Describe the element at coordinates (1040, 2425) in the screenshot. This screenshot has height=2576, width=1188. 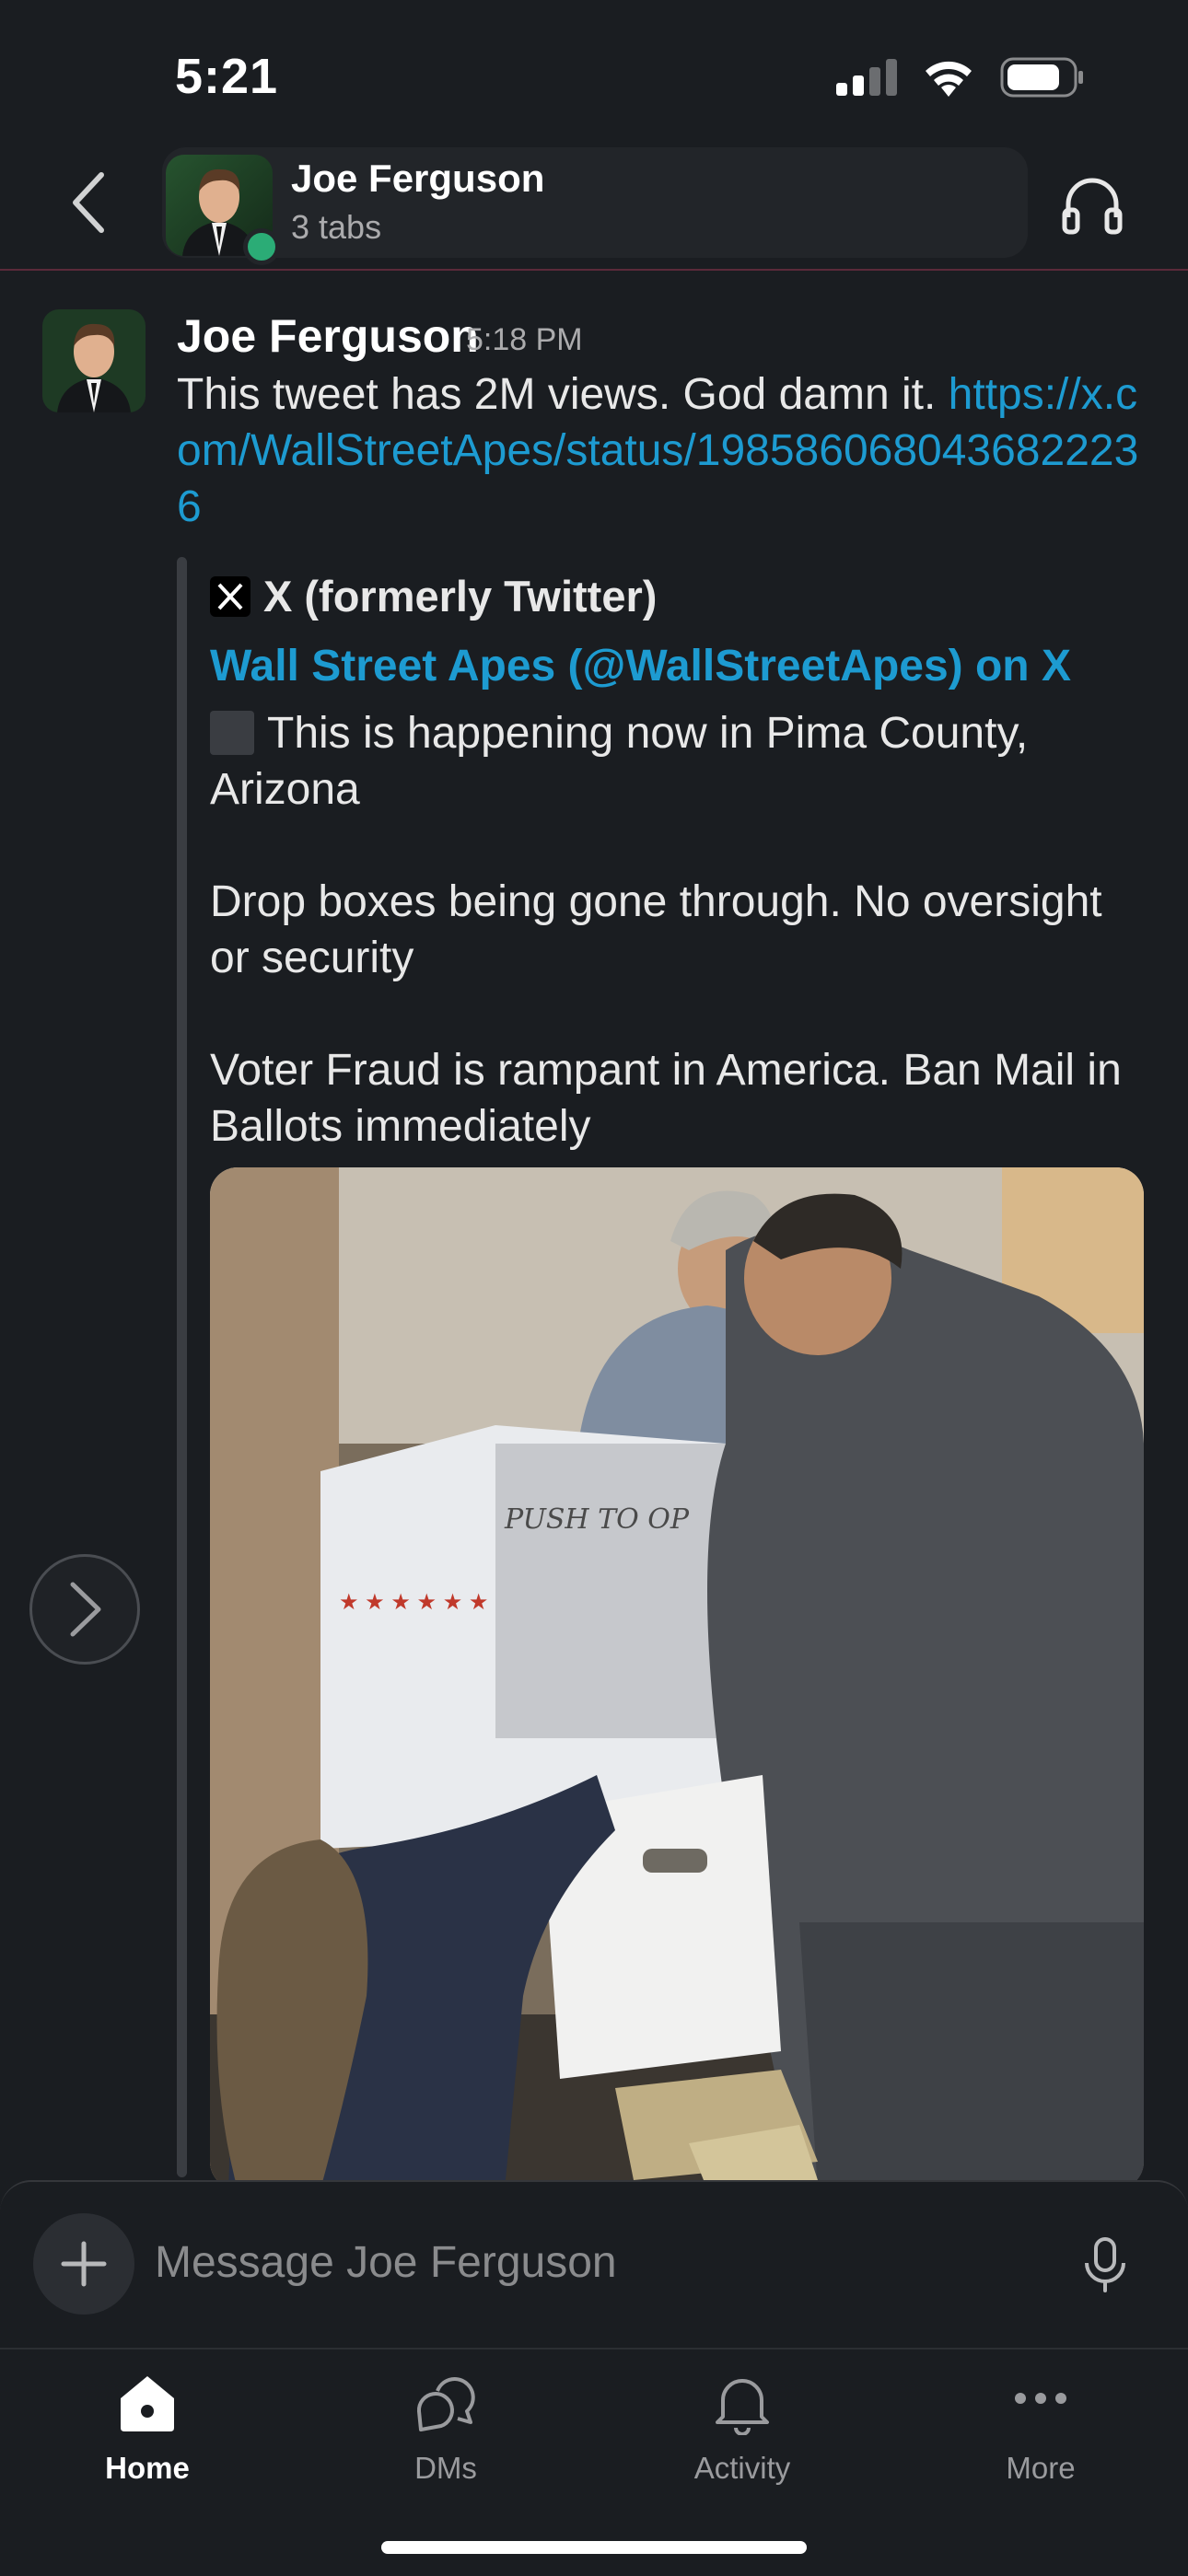
I see `tab-more: More` at that location.